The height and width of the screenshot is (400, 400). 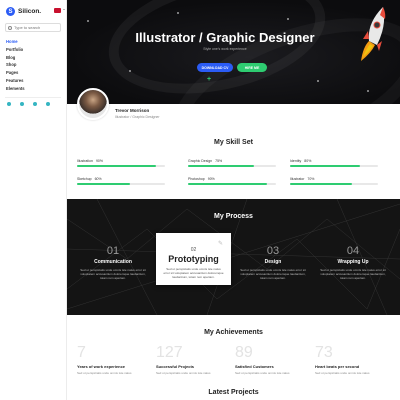 What do you see at coordinates (121, 163) in the screenshot?
I see `skill-item: Illustration 90%` at bounding box center [121, 163].